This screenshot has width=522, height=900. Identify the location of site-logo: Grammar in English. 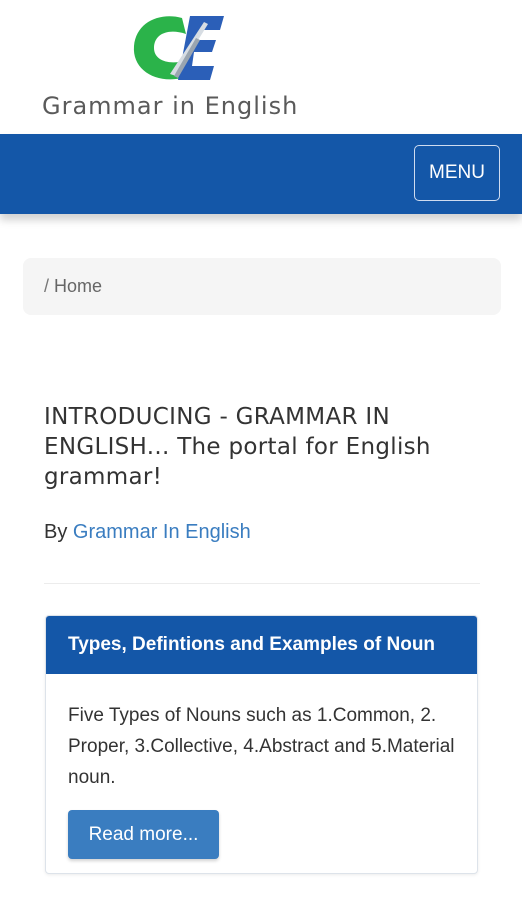
(182, 67).